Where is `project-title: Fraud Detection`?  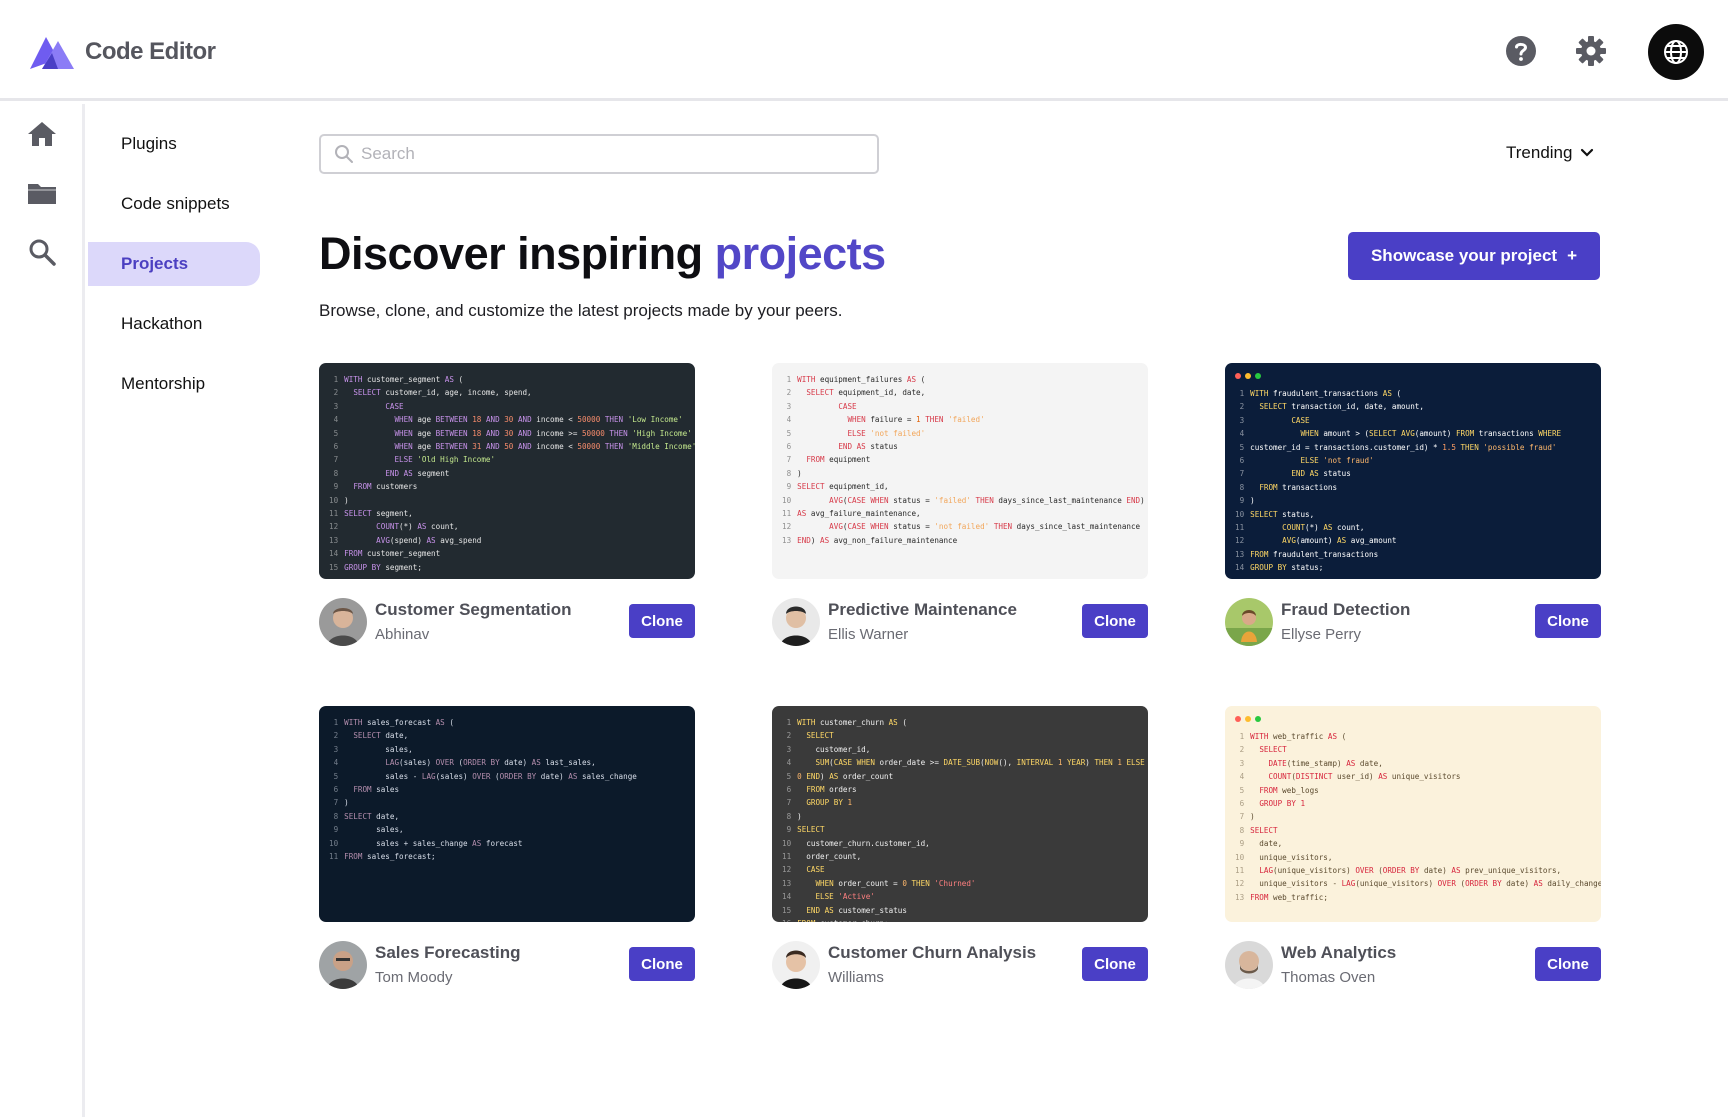
project-title: Fraud Detection is located at coordinates (1345, 610).